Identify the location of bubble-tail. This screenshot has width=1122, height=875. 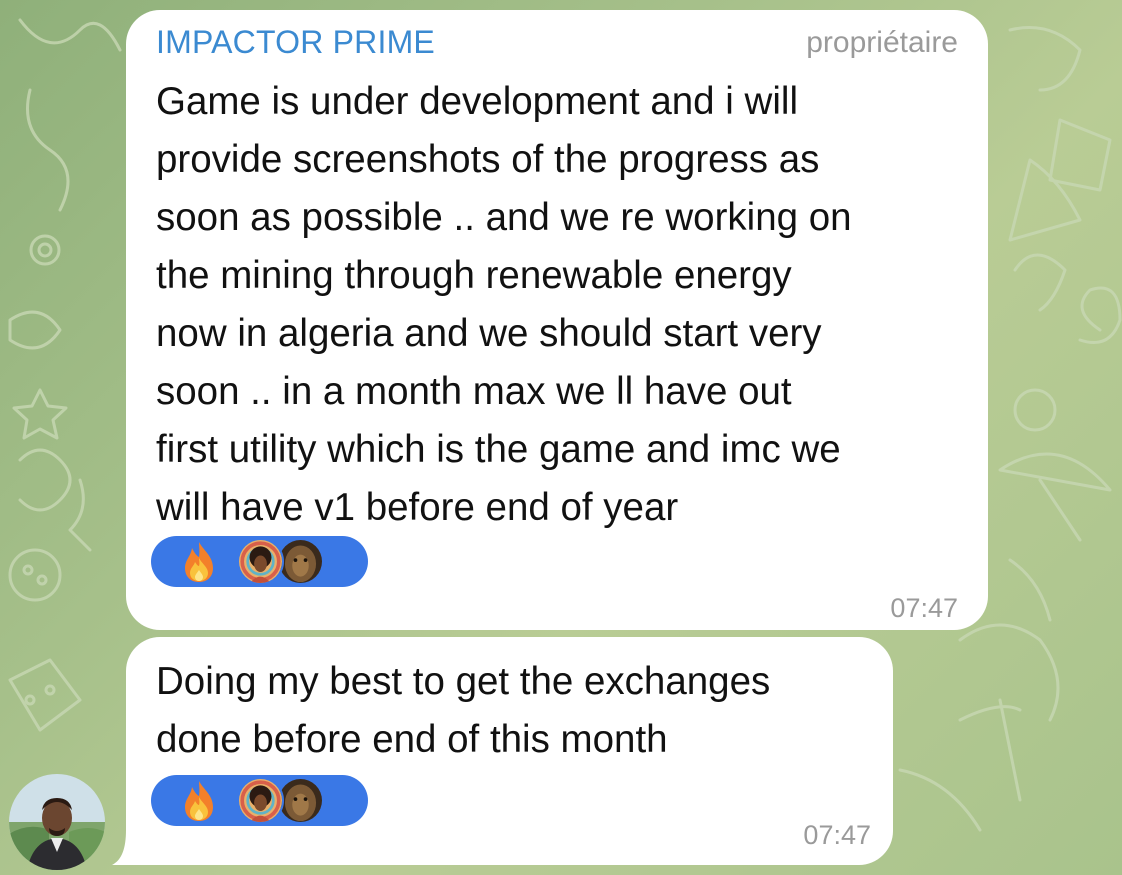
(131, 847).